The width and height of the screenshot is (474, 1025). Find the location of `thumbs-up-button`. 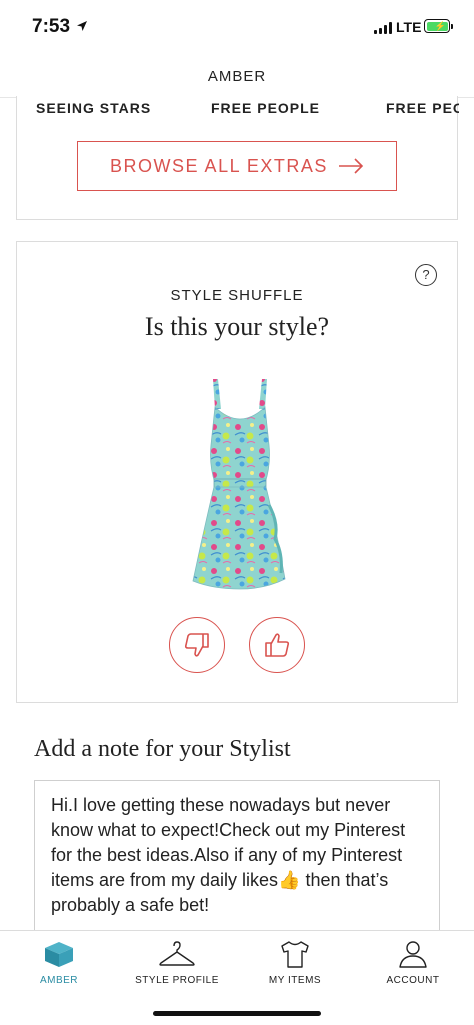

thumbs-up-button is located at coordinates (277, 645).